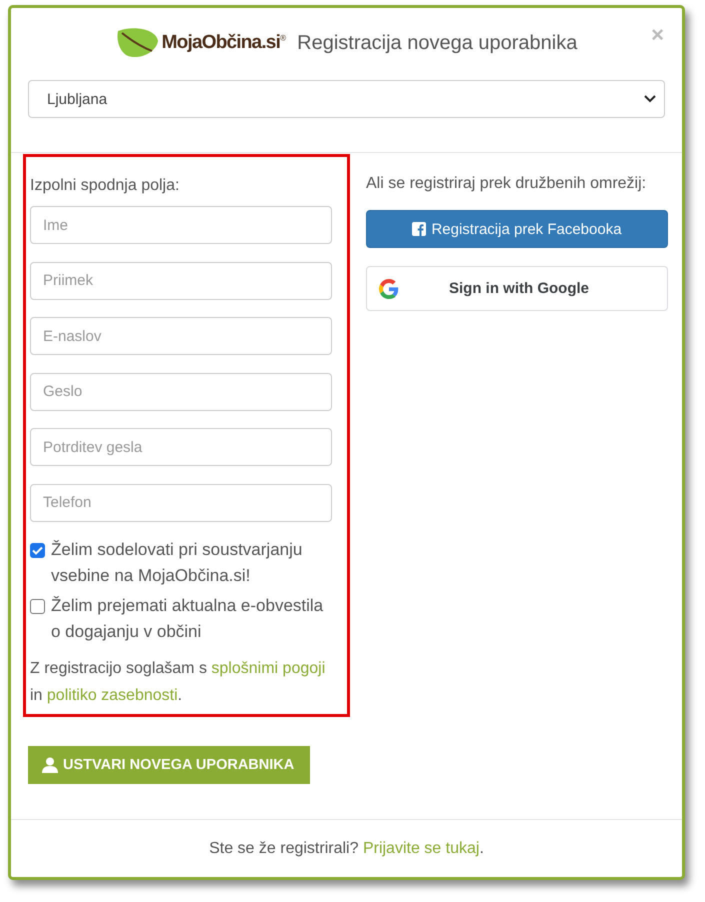 Image resolution: width=705 pixels, height=902 pixels. I want to click on text-field: Ime, so click(181, 225).